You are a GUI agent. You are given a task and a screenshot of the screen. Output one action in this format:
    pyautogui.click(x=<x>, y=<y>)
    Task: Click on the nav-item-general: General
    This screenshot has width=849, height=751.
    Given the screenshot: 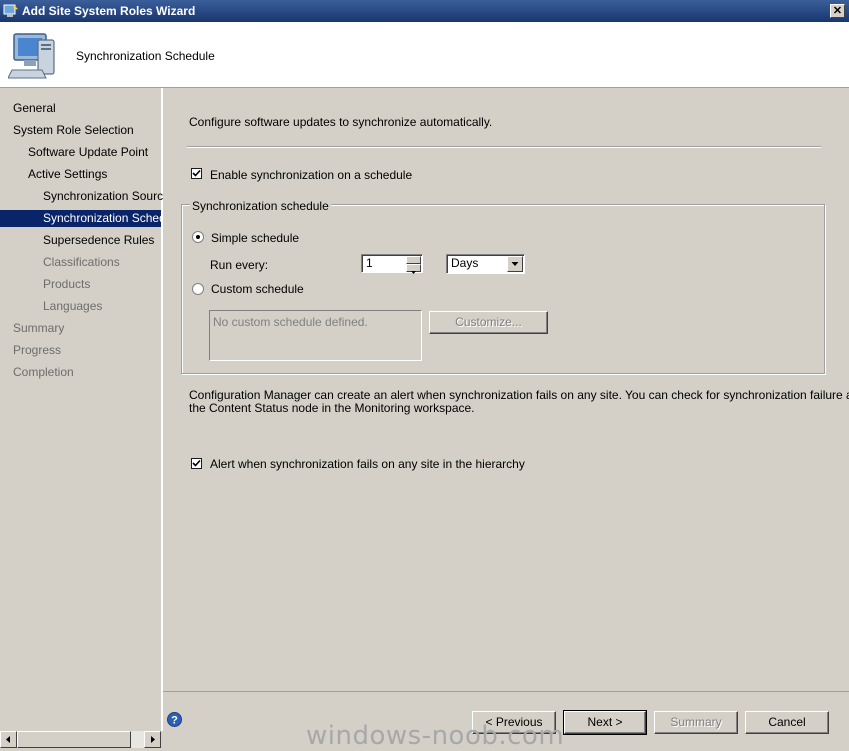 What is the action you would take?
    pyautogui.click(x=87, y=108)
    